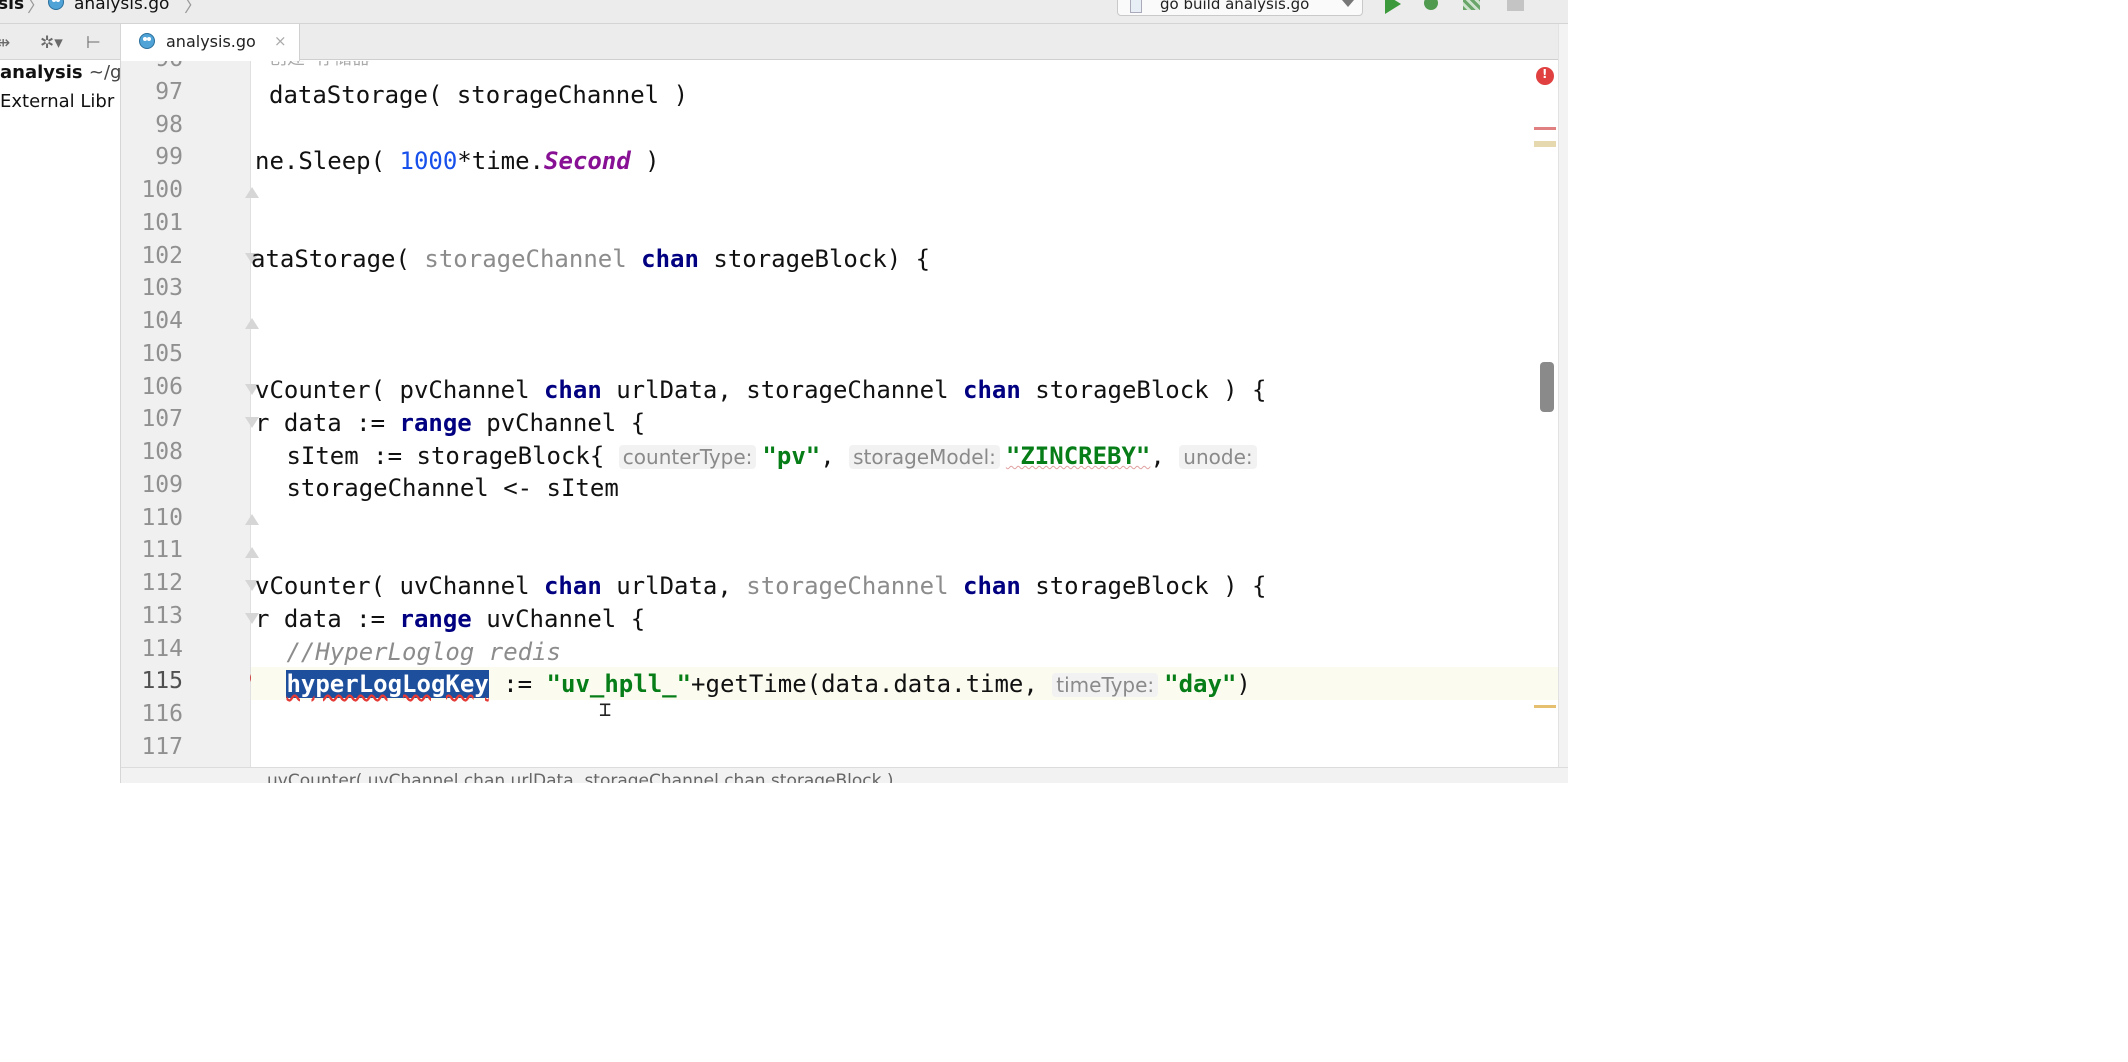 The height and width of the screenshot is (1062, 2128). What do you see at coordinates (1431, 8) in the screenshot?
I see `debug-icon` at bounding box center [1431, 8].